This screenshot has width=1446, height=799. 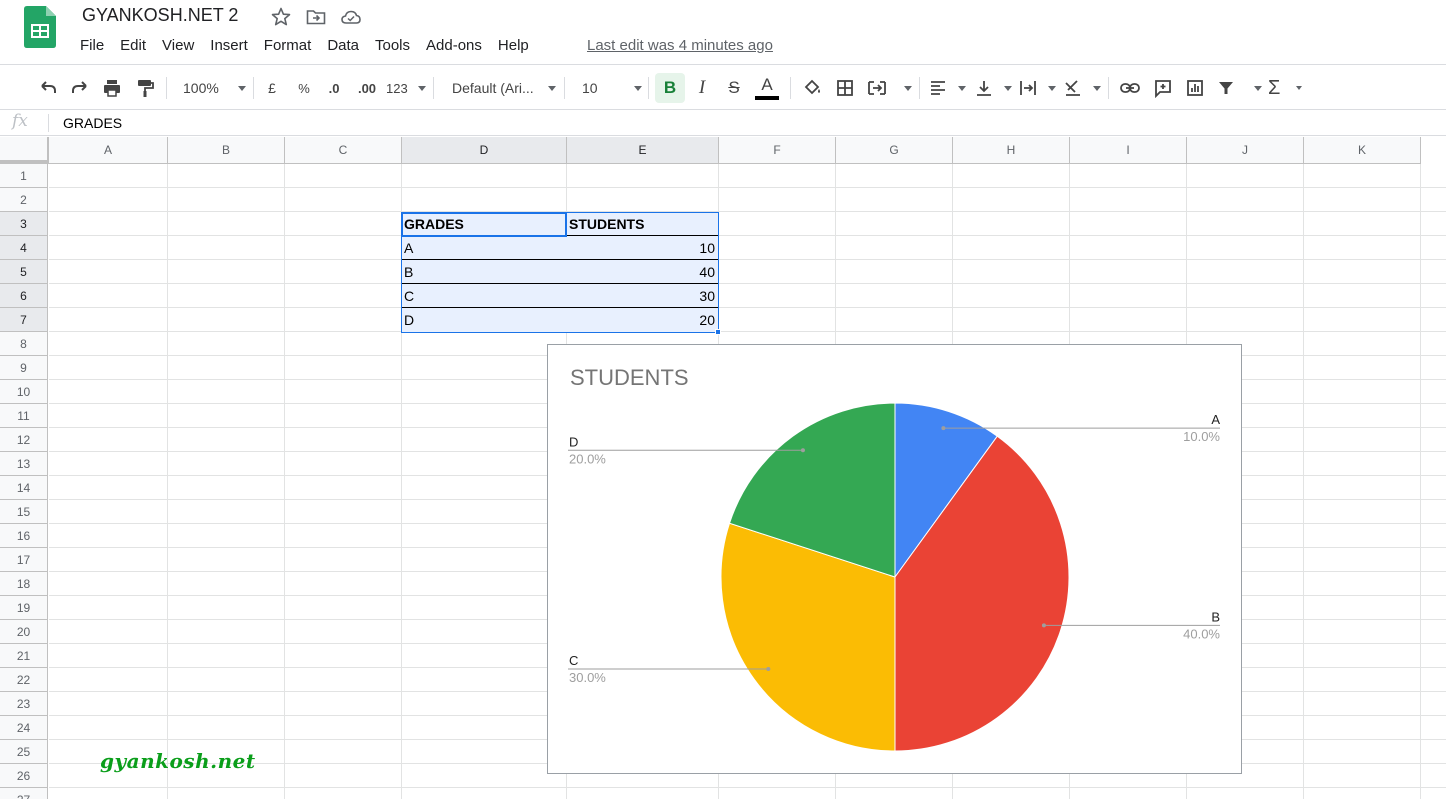 I want to click on currency-button: £, so click(x=272, y=88).